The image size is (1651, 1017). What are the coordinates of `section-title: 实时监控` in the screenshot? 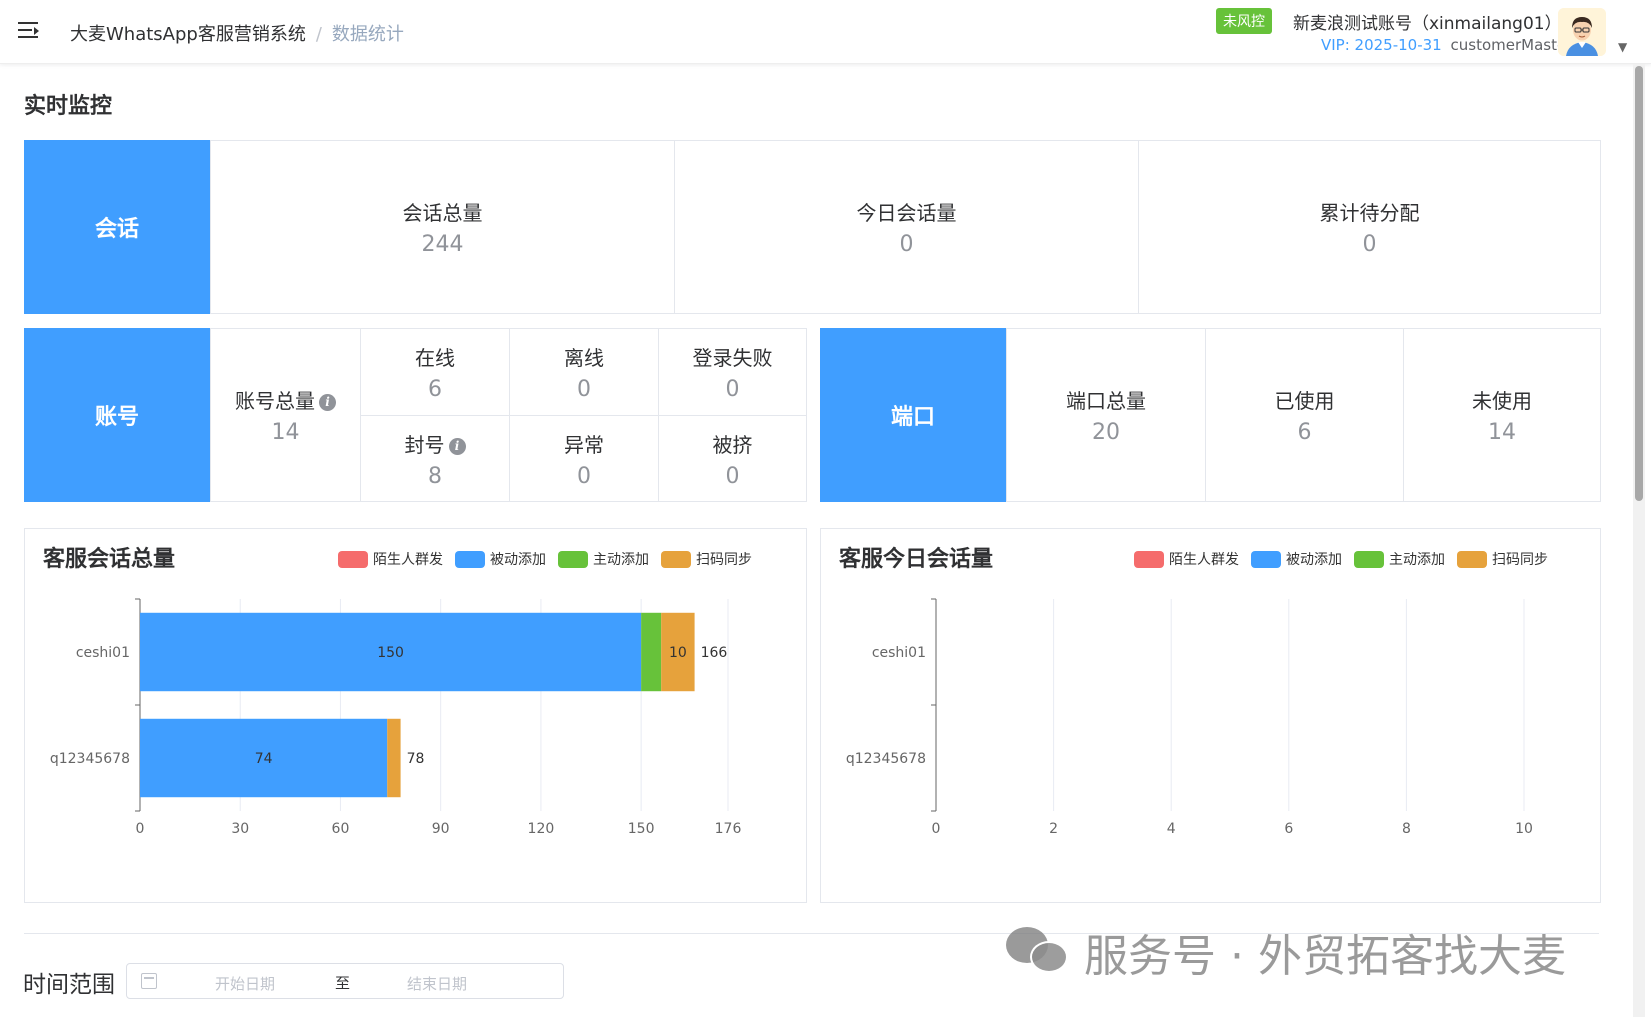 It's located at (68, 106).